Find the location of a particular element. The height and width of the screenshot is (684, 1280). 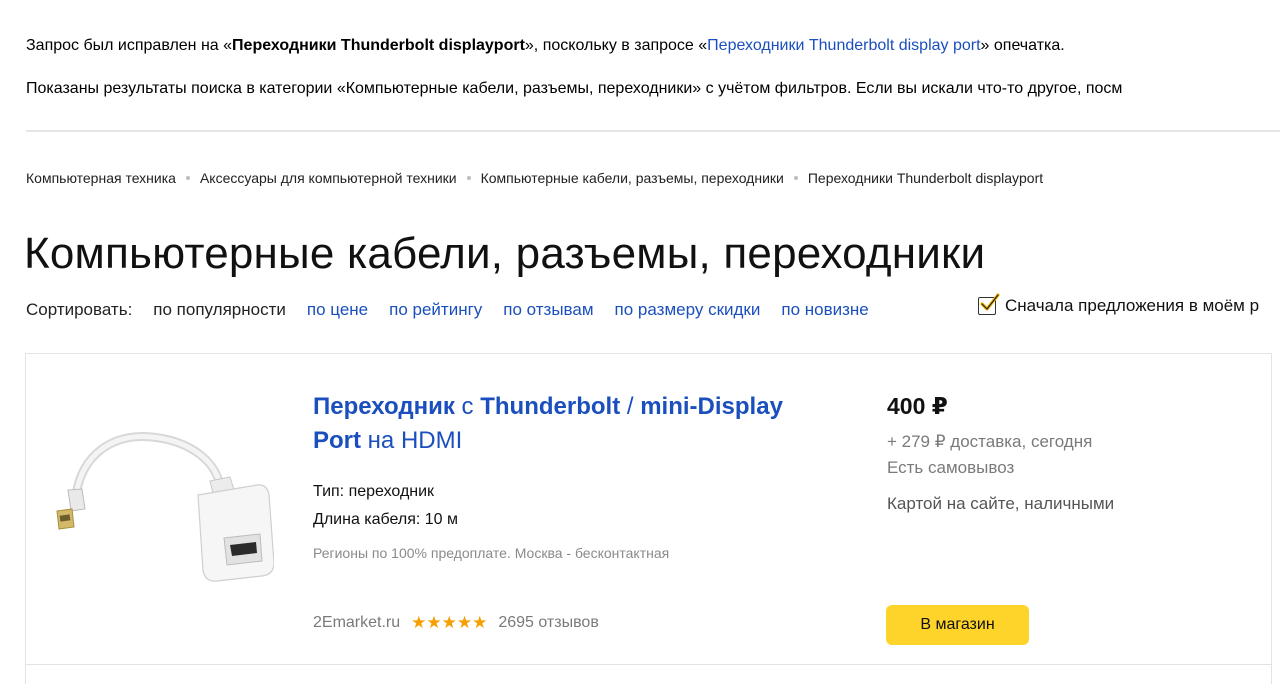

title-part: на HDMI is located at coordinates (412, 440).